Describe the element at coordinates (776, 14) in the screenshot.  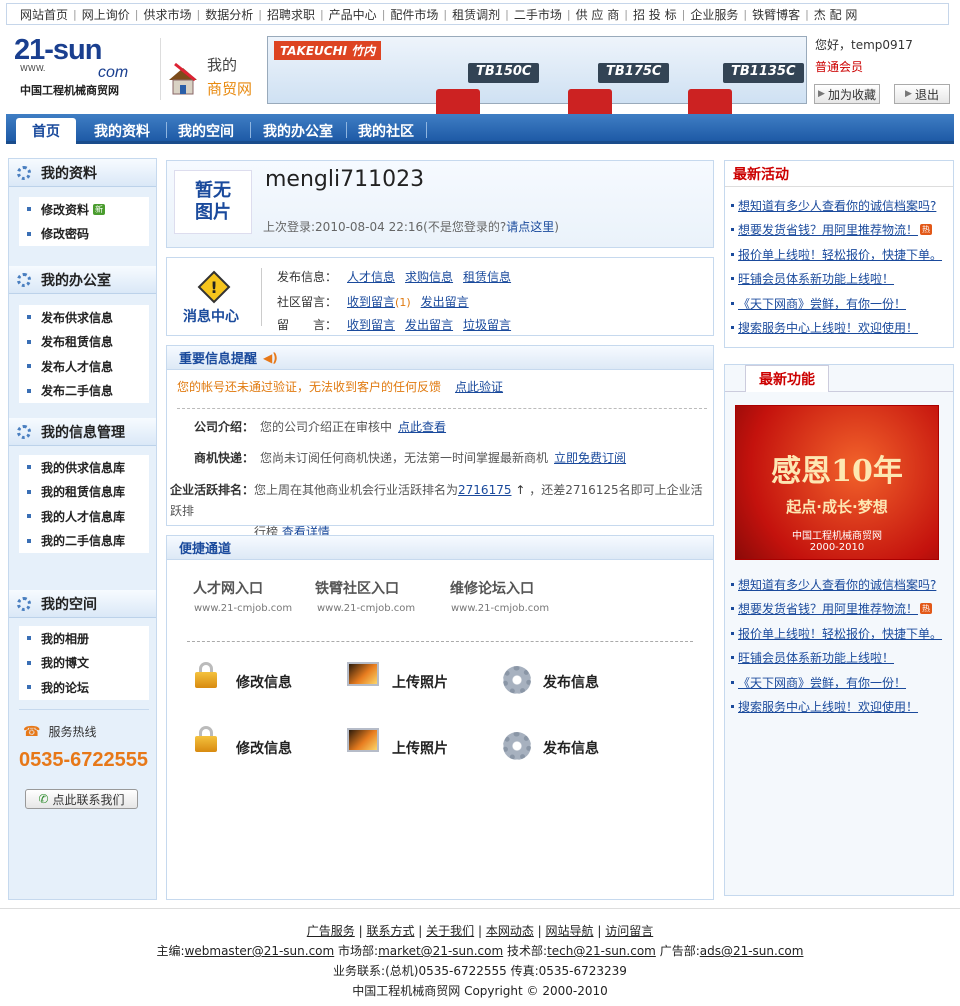
I see `topnav-blog: 铁臂博客` at that location.